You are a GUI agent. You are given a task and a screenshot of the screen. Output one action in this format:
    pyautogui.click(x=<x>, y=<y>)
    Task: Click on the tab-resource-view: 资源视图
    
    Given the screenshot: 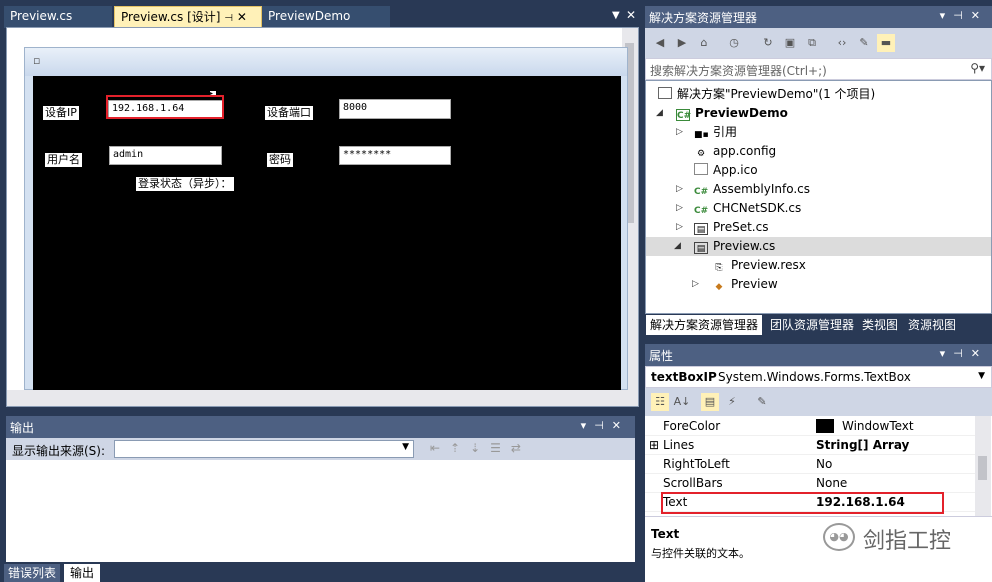 What is the action you would take?
    pyautogui.click(x=932, y=325)
    